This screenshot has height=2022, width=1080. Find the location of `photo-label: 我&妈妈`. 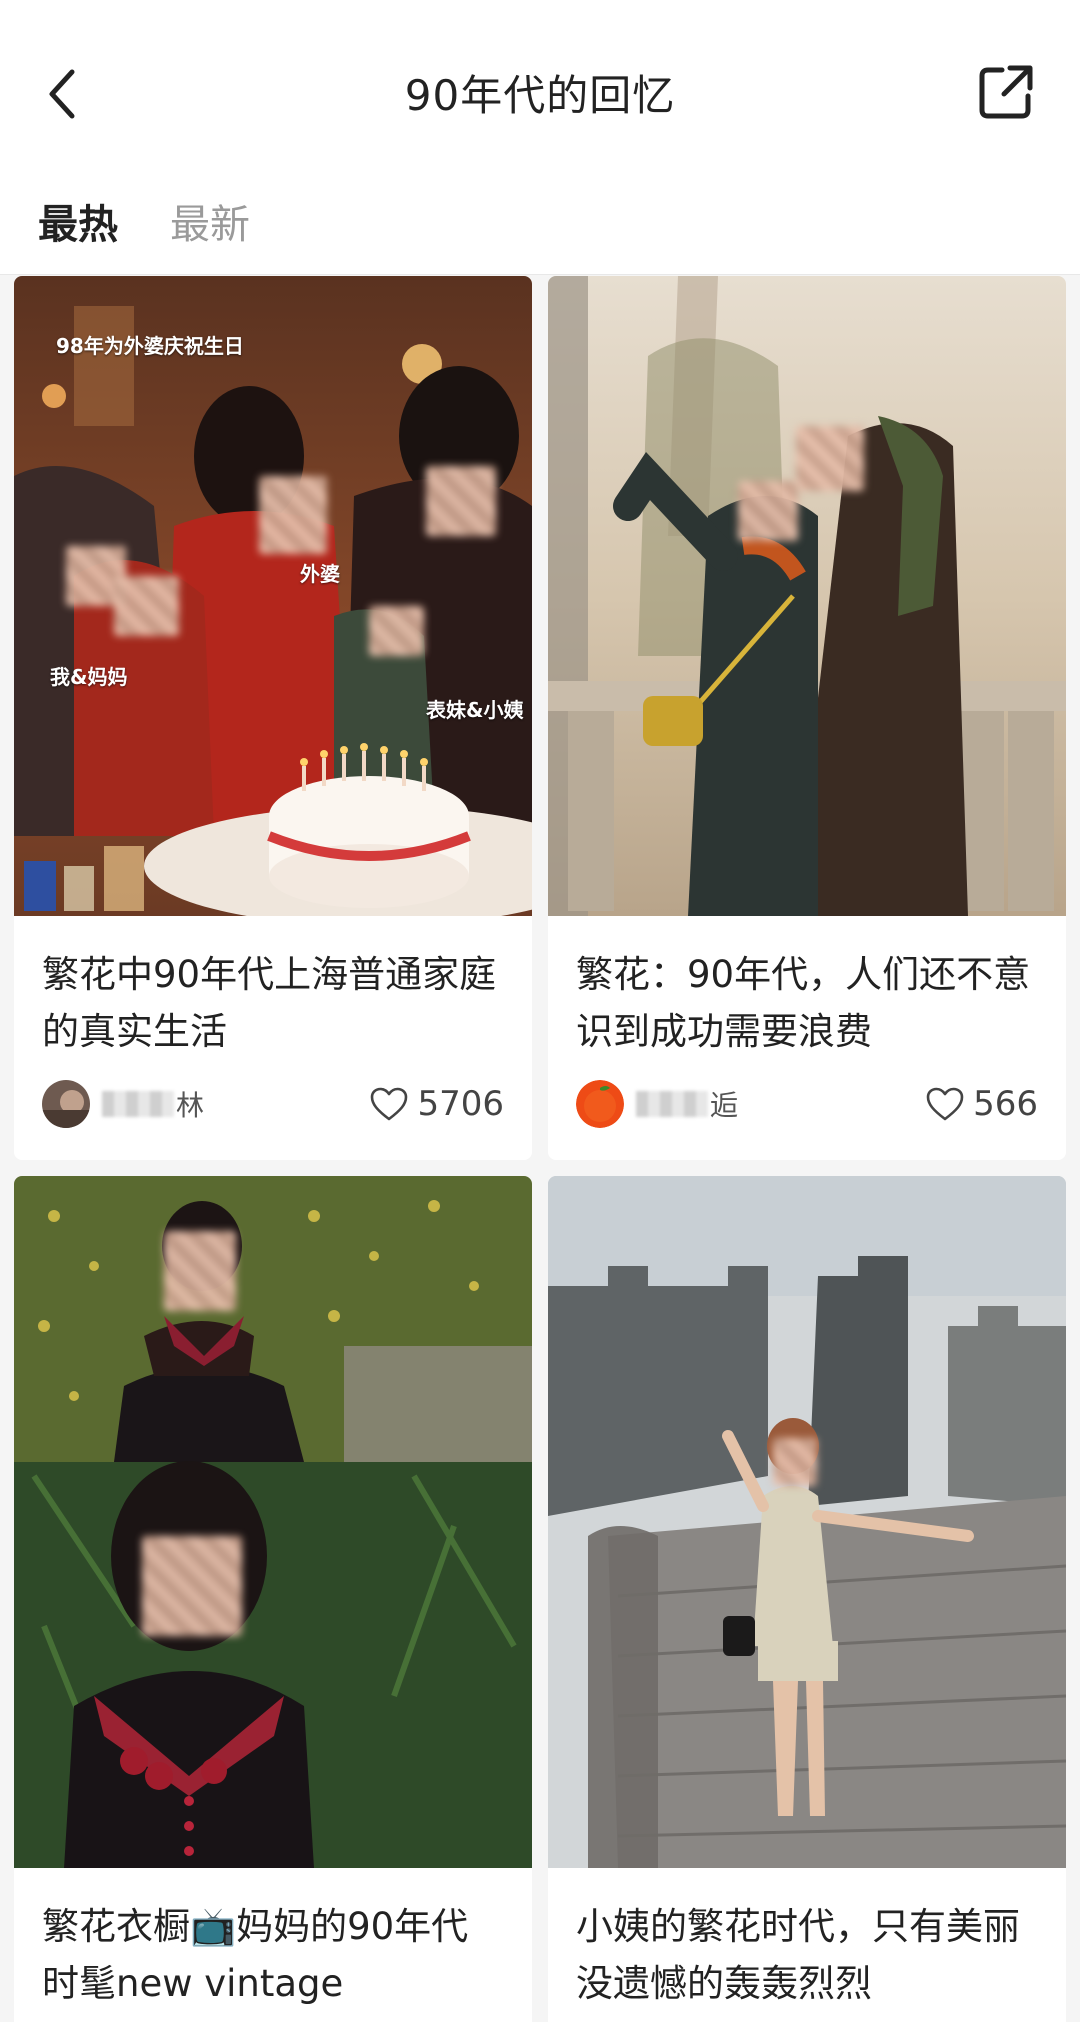

photo-label: 我&妈妈 is located at coordinates (89, 677).